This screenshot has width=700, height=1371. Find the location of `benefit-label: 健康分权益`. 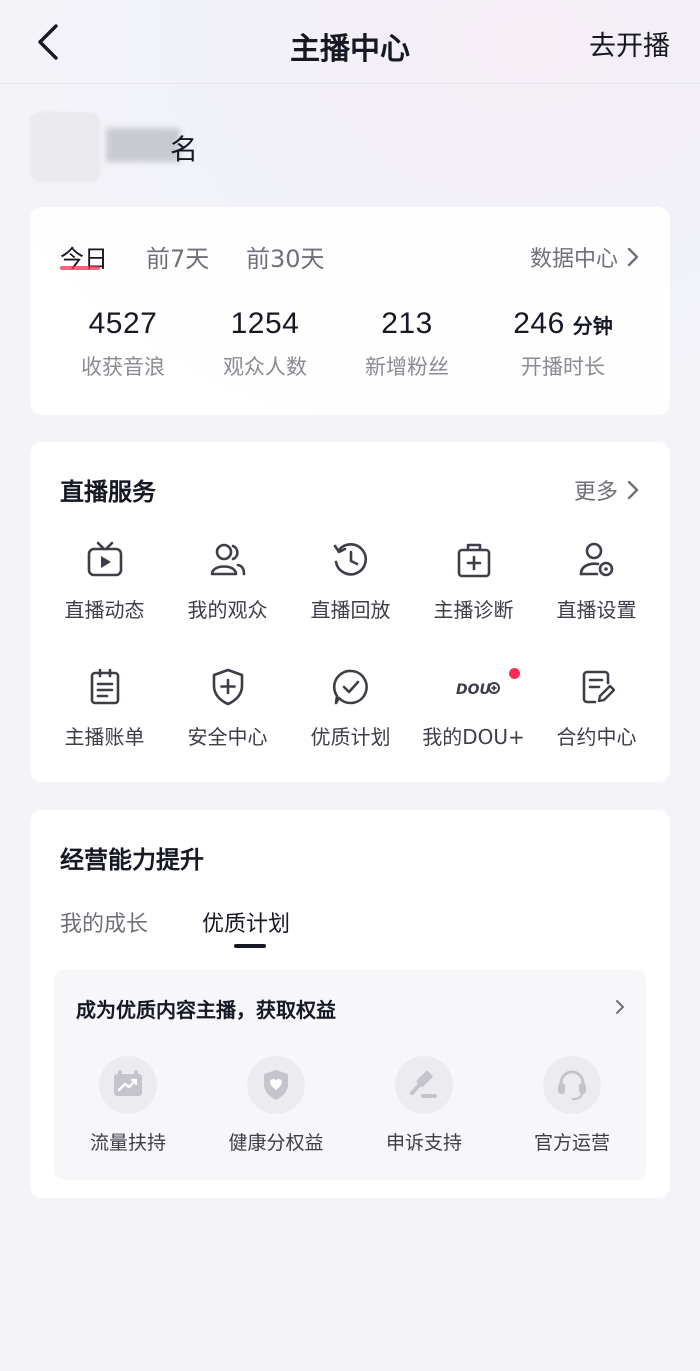

benefit-label: 健康分权益 is located at coordinates (276, 1143).